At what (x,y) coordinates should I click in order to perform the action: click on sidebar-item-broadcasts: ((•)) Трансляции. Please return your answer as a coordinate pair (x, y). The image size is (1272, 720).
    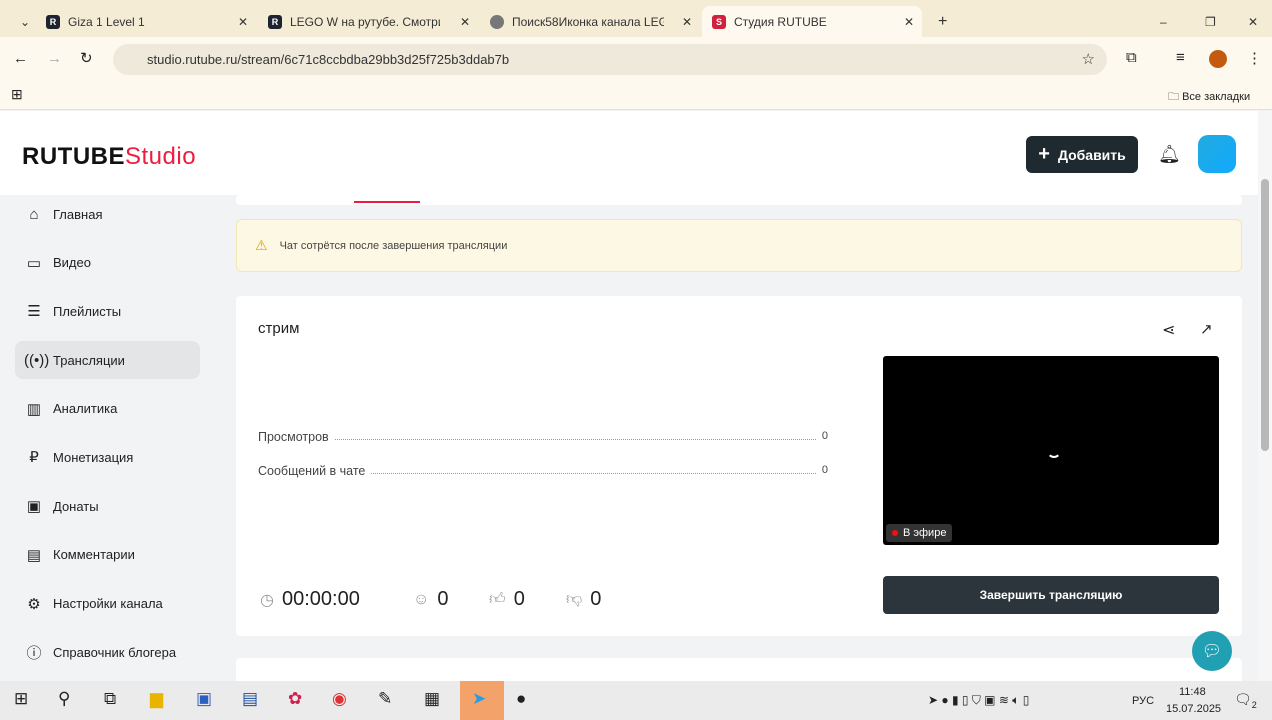
    Looking at the image, I should click on (107, 360).